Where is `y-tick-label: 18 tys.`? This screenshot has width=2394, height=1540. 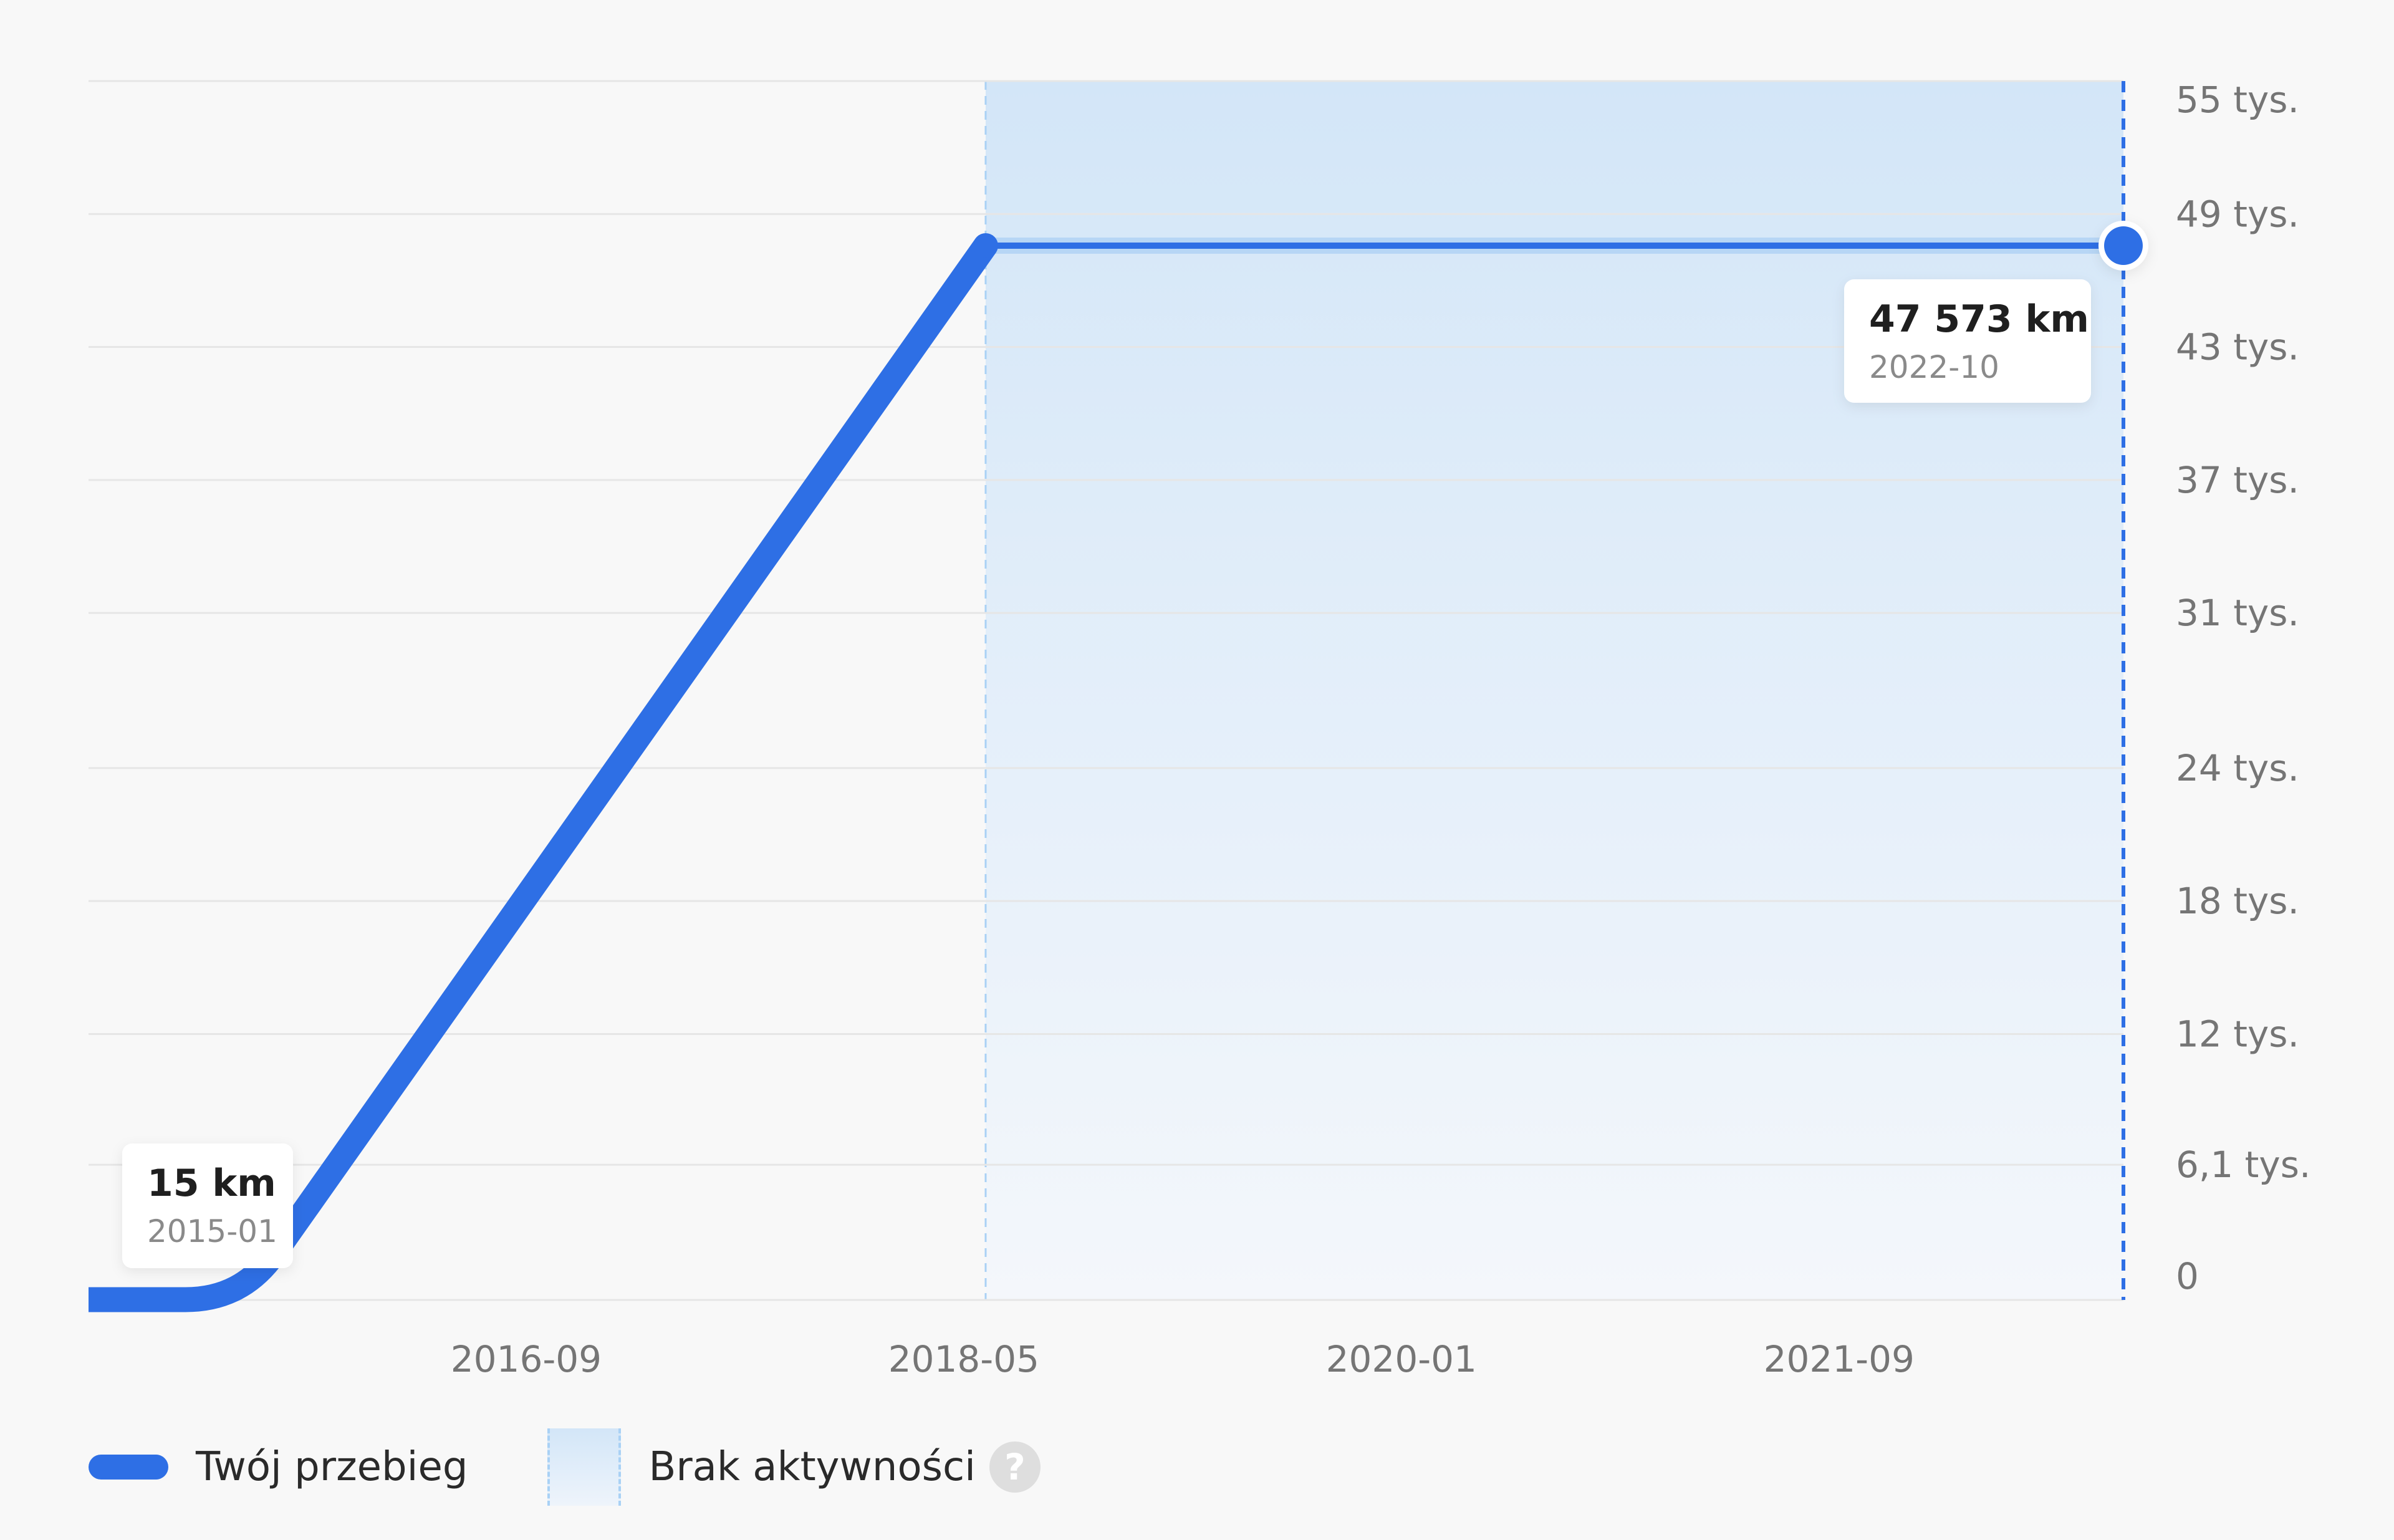
y-tick-label: 18 tys. is located at coordinates (2237, 901).